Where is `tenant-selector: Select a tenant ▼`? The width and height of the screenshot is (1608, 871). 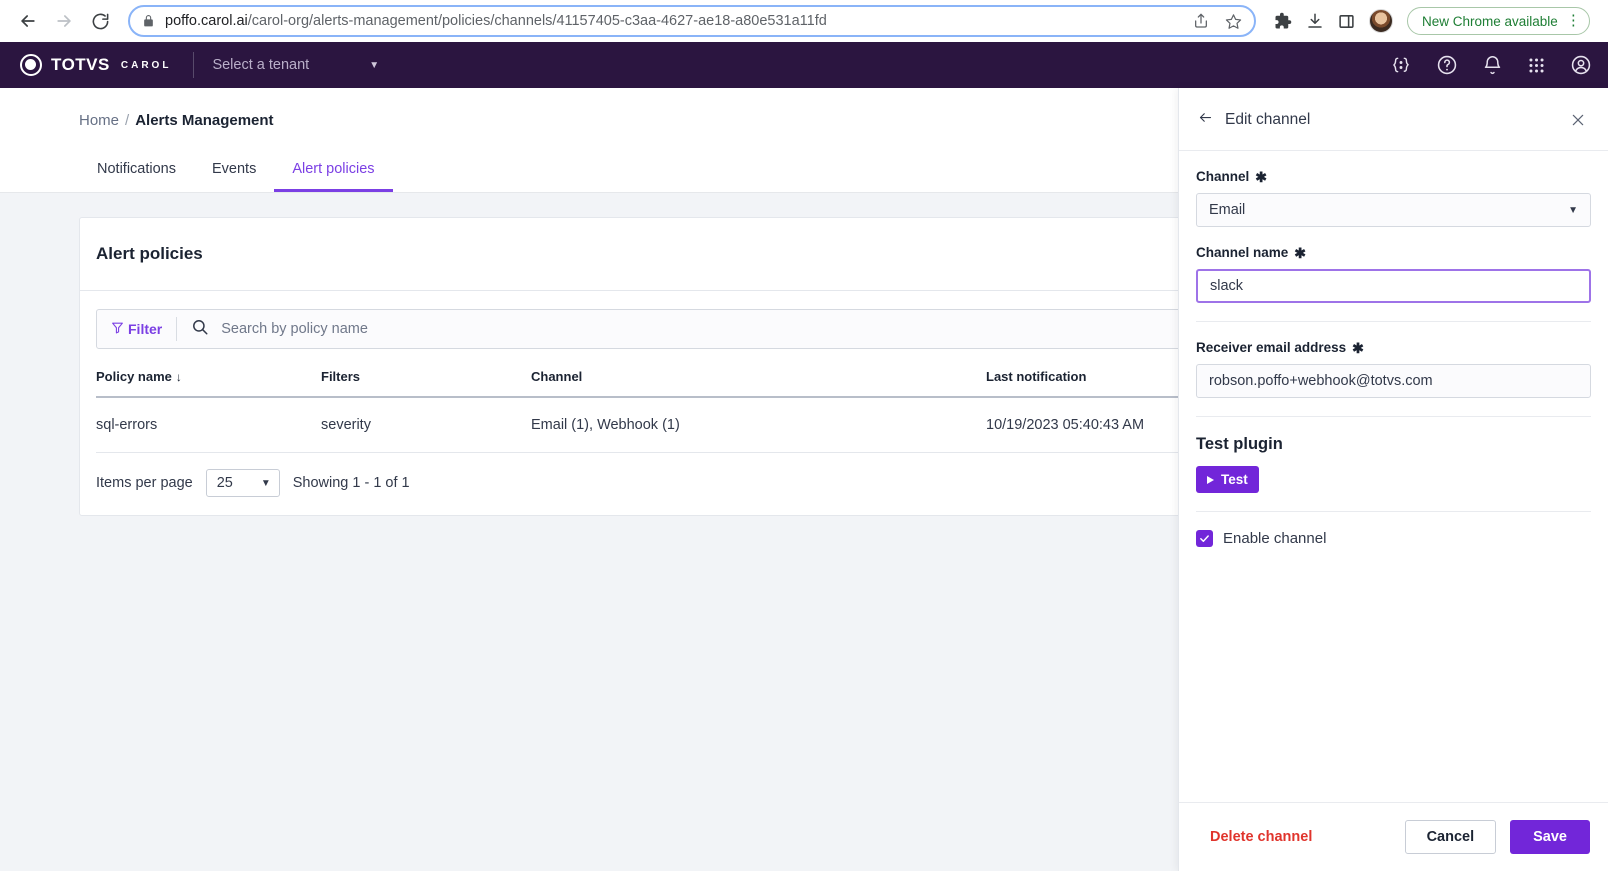 tenant-selector: Select a tenant ▼ is located at coordinates (295, 65).